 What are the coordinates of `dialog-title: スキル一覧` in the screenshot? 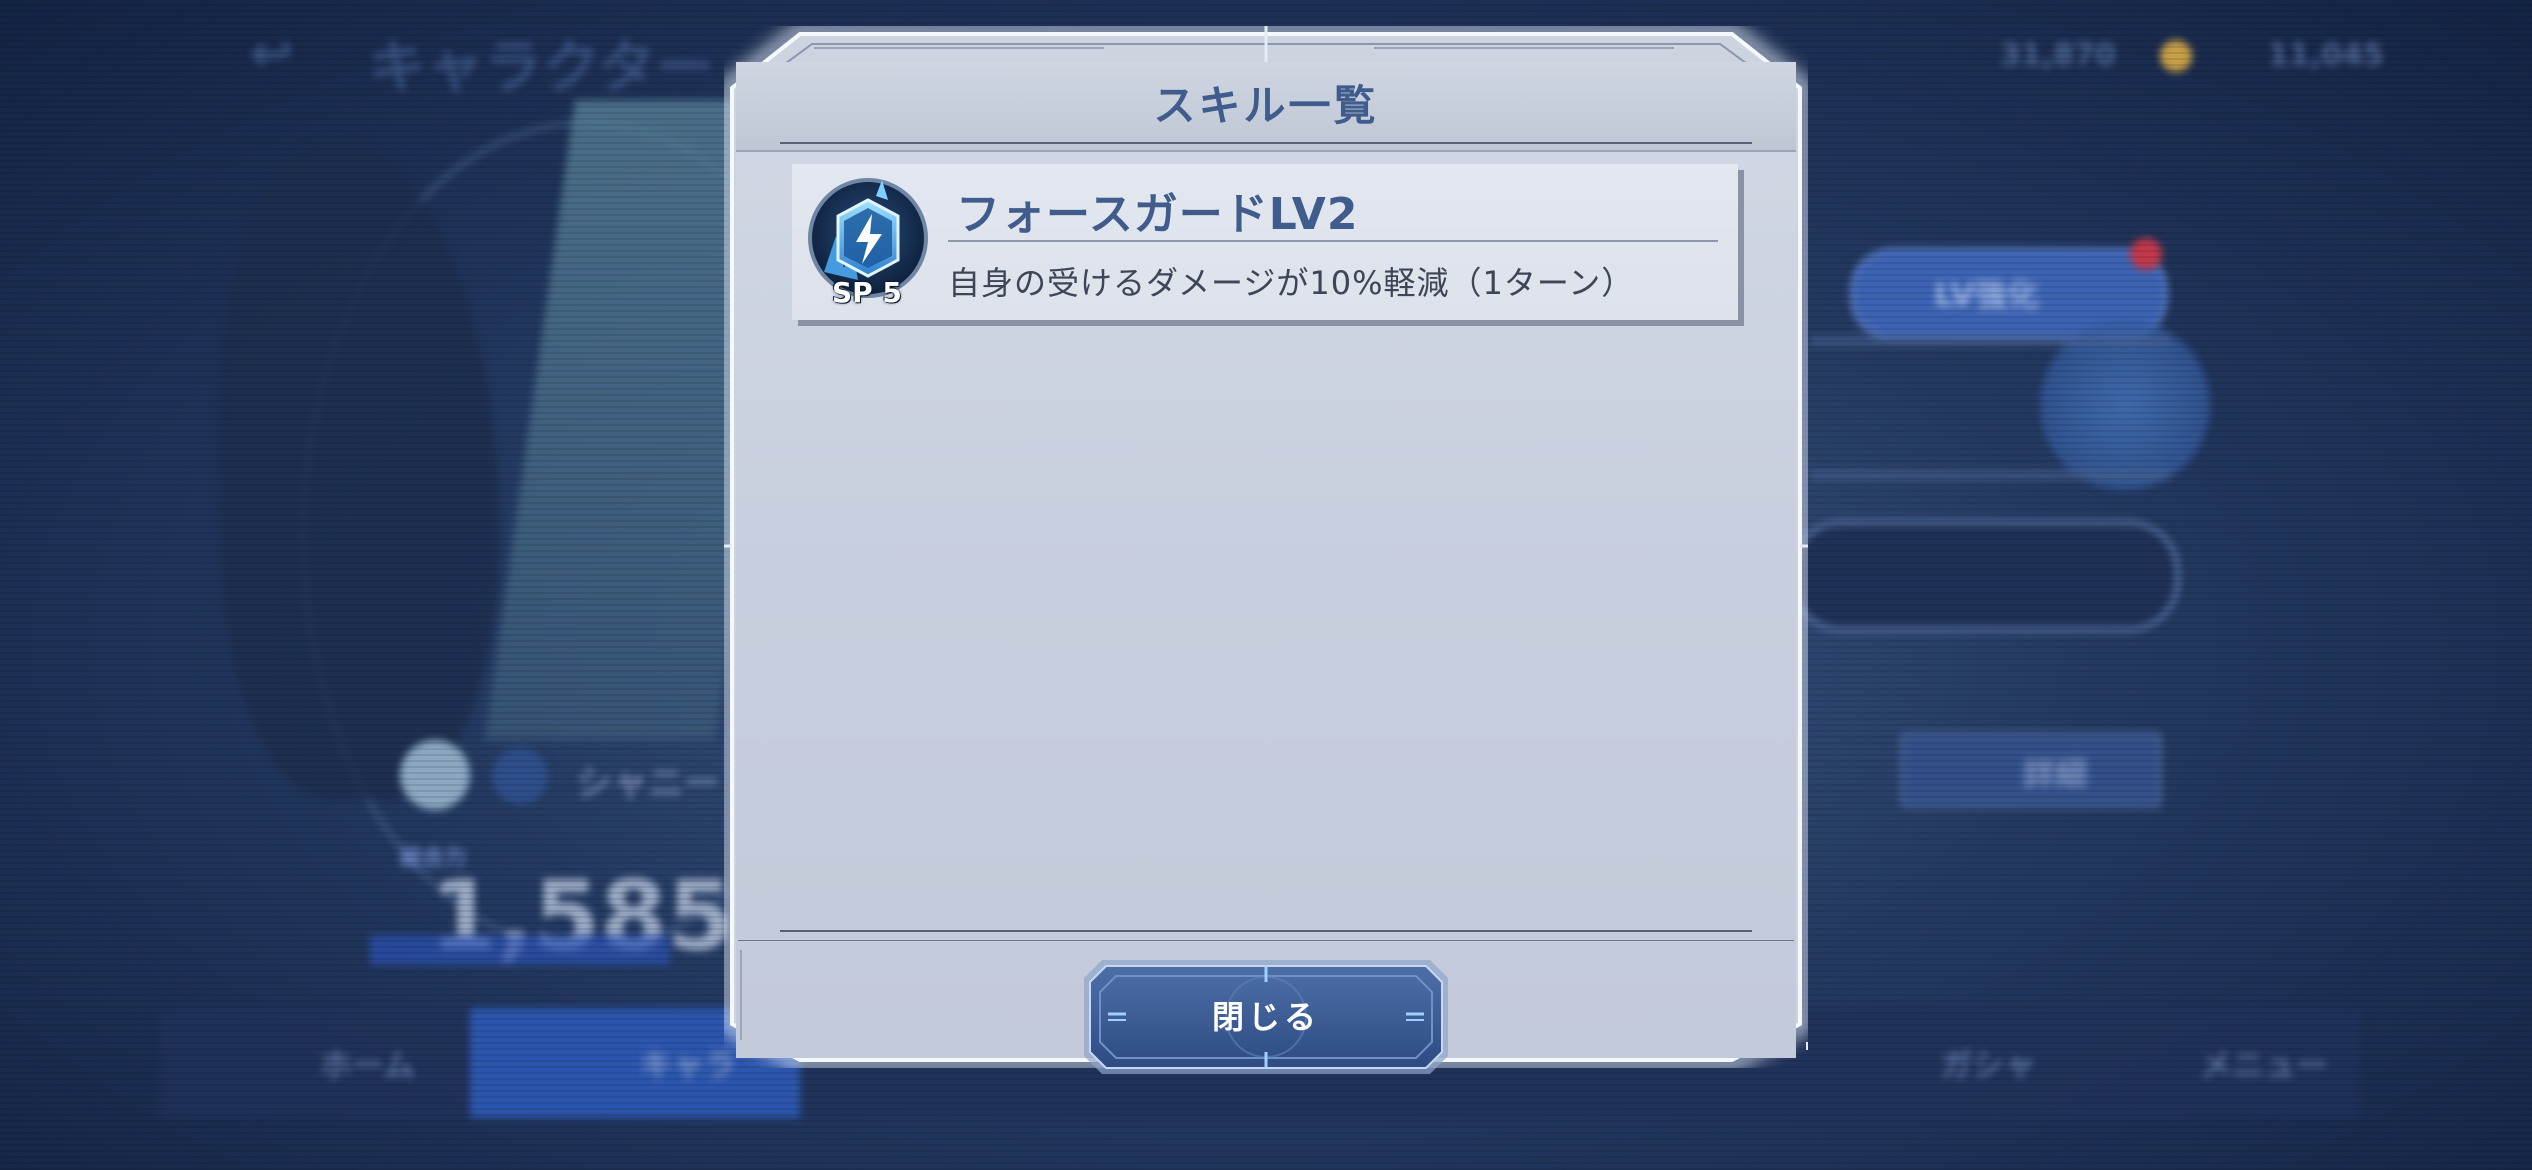 It's located at (1266, 105).